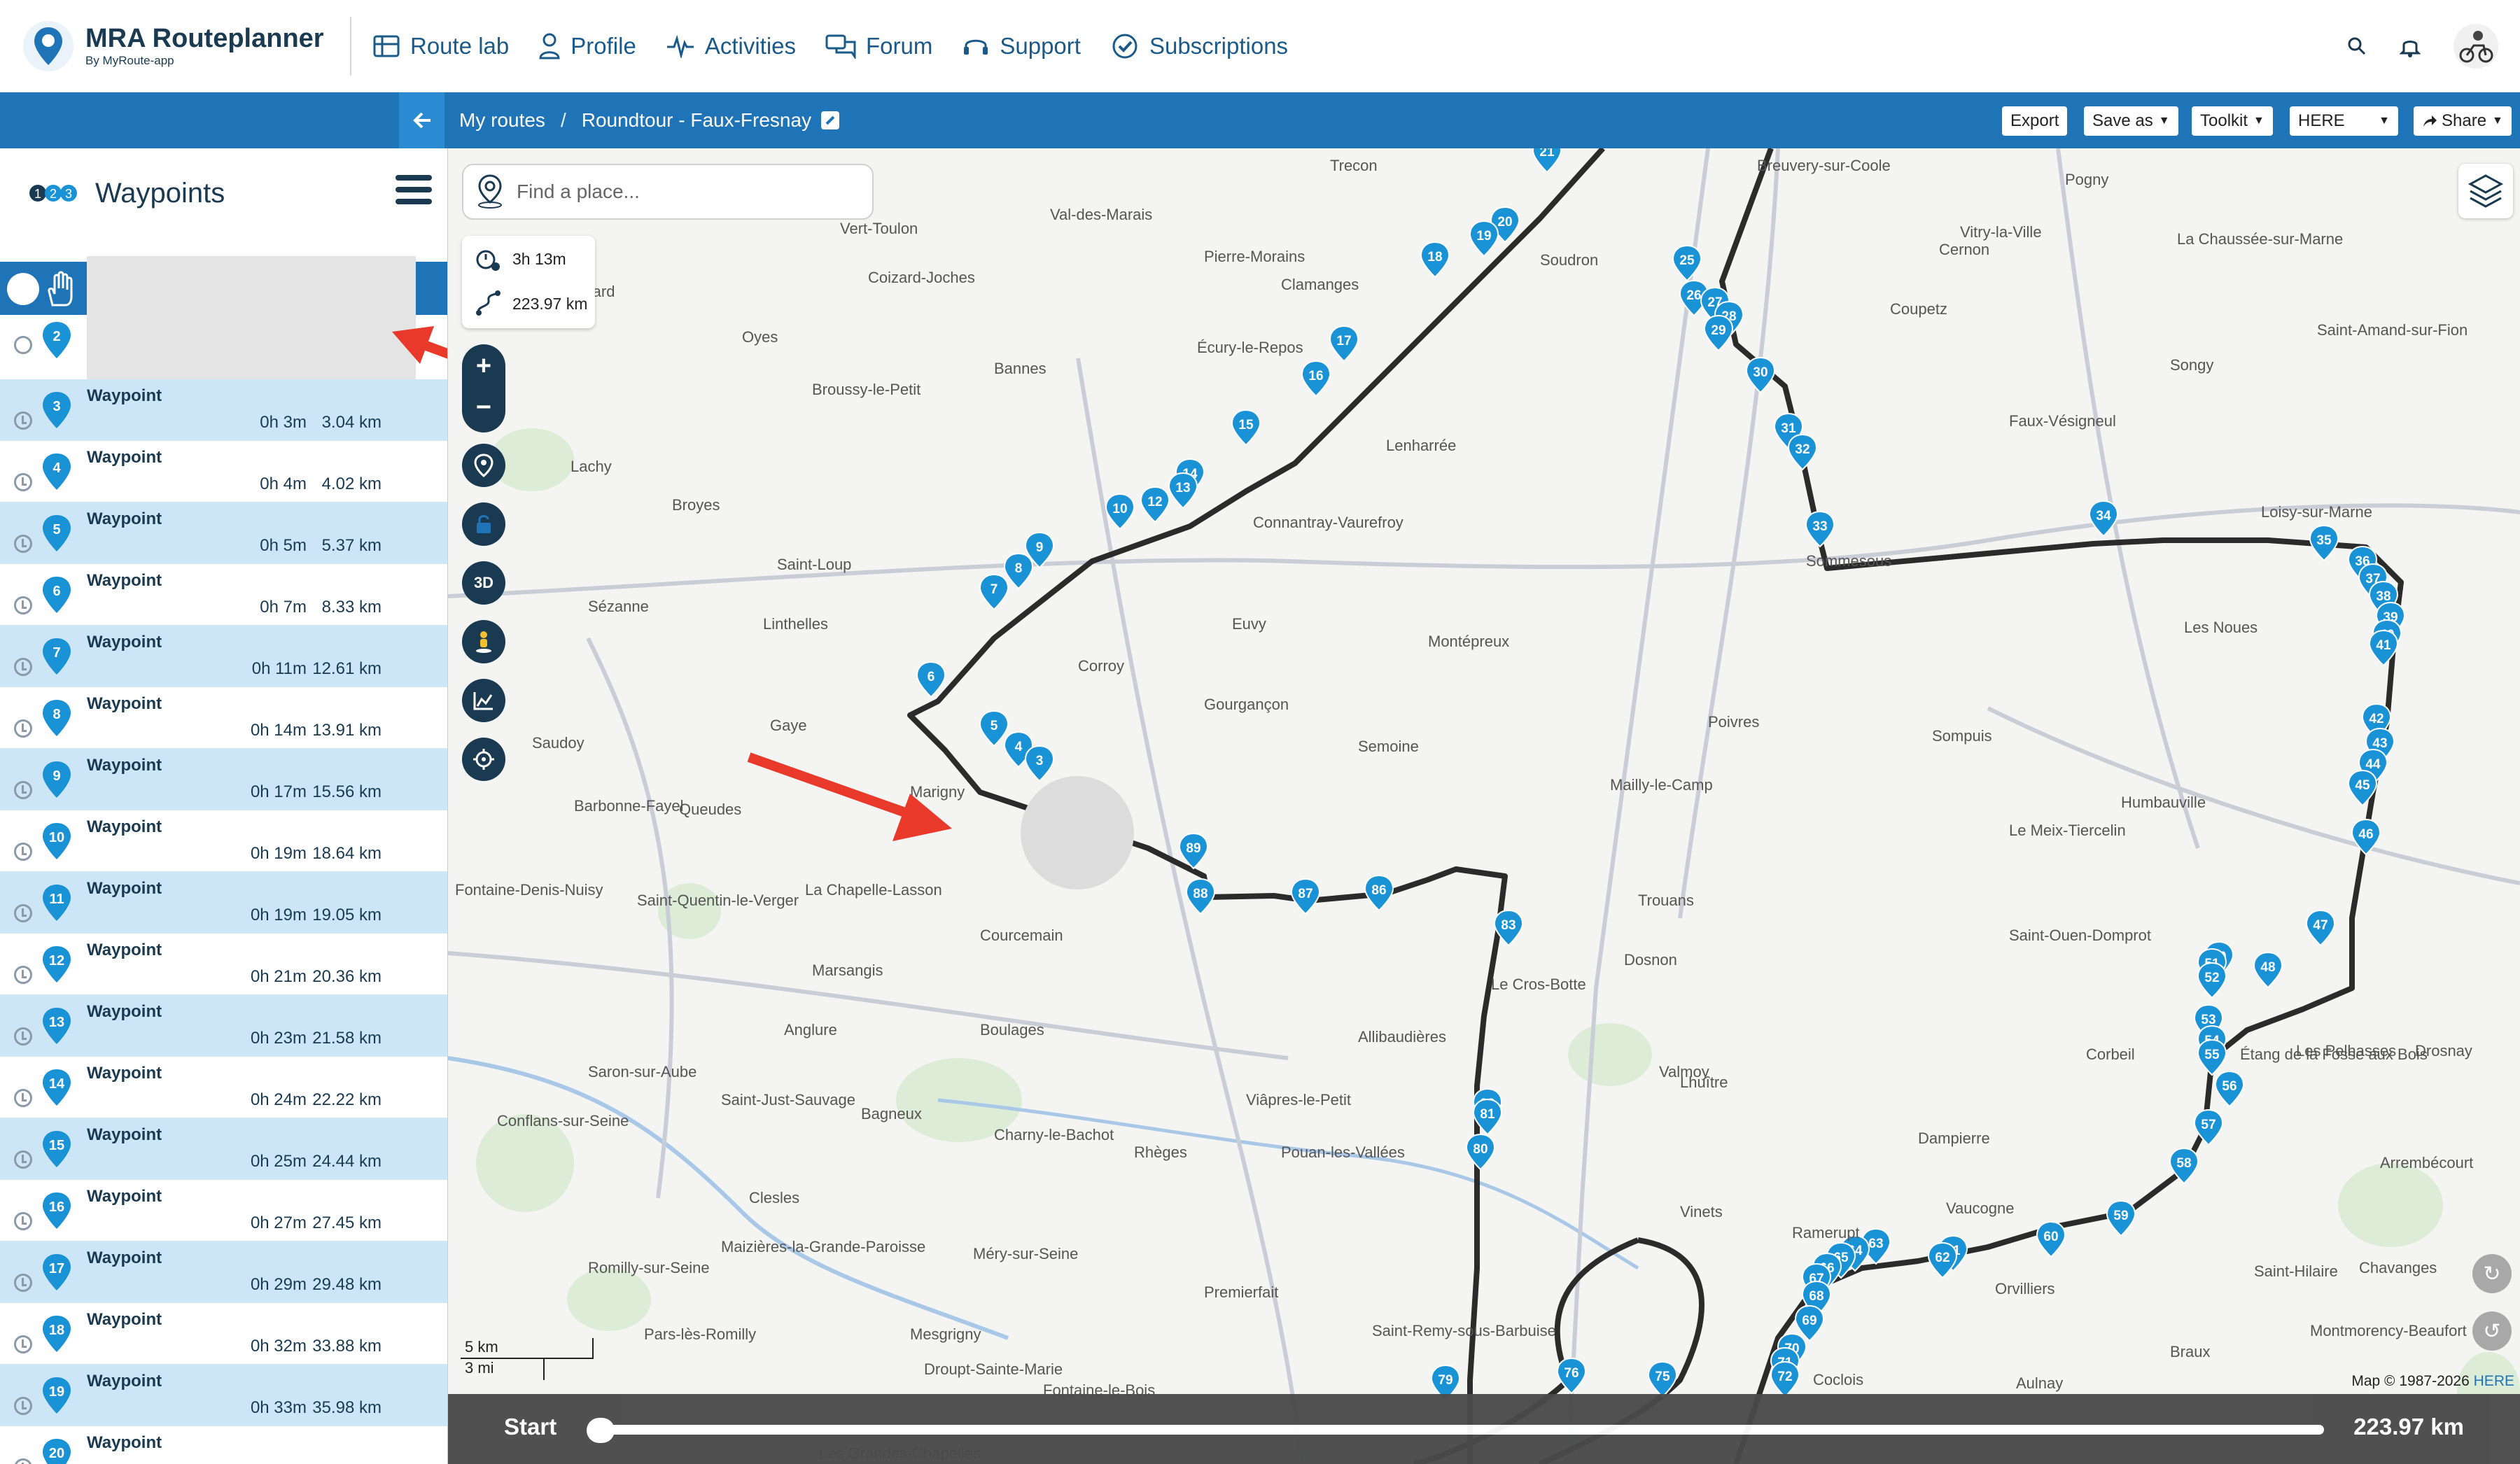 The image size is (2520, 1464). What do you see at coordinates (878, 46) in the screenshot?
I see `nav-forum: Forum` at bounding box center [878, 46].